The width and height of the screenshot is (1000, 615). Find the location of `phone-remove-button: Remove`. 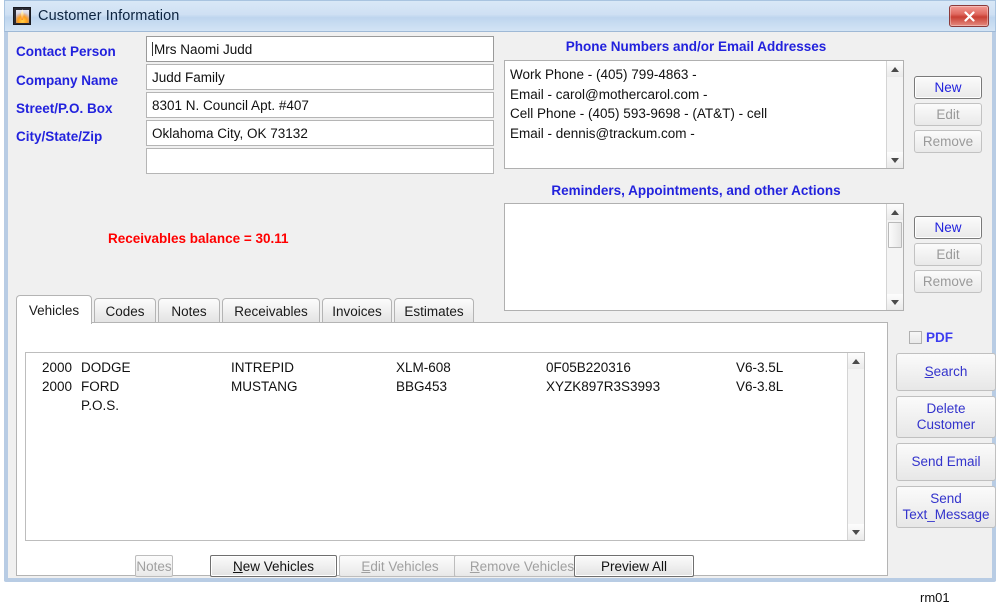

phone-remove-button: Remove is located at coordinates (948, 141).